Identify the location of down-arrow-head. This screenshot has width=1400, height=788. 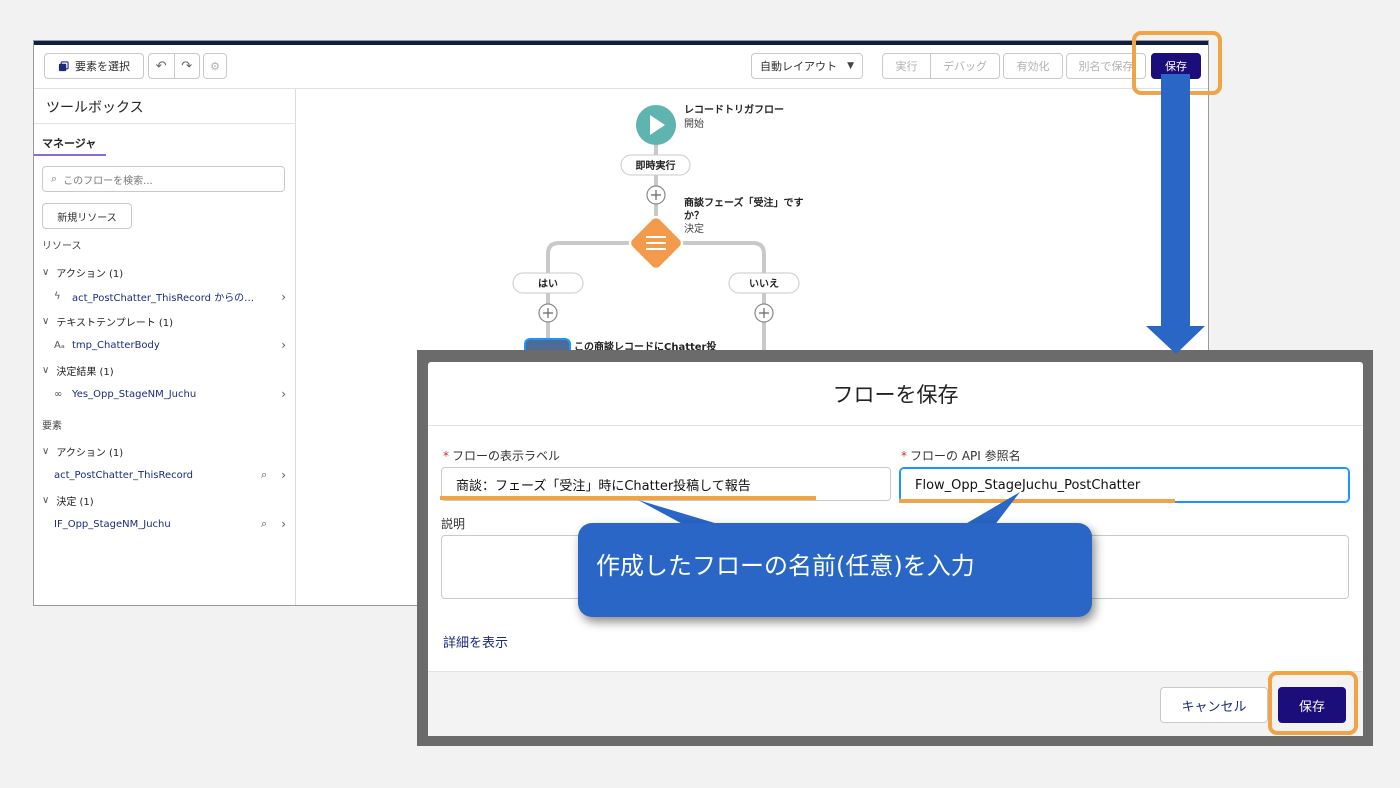
(1175, 340).